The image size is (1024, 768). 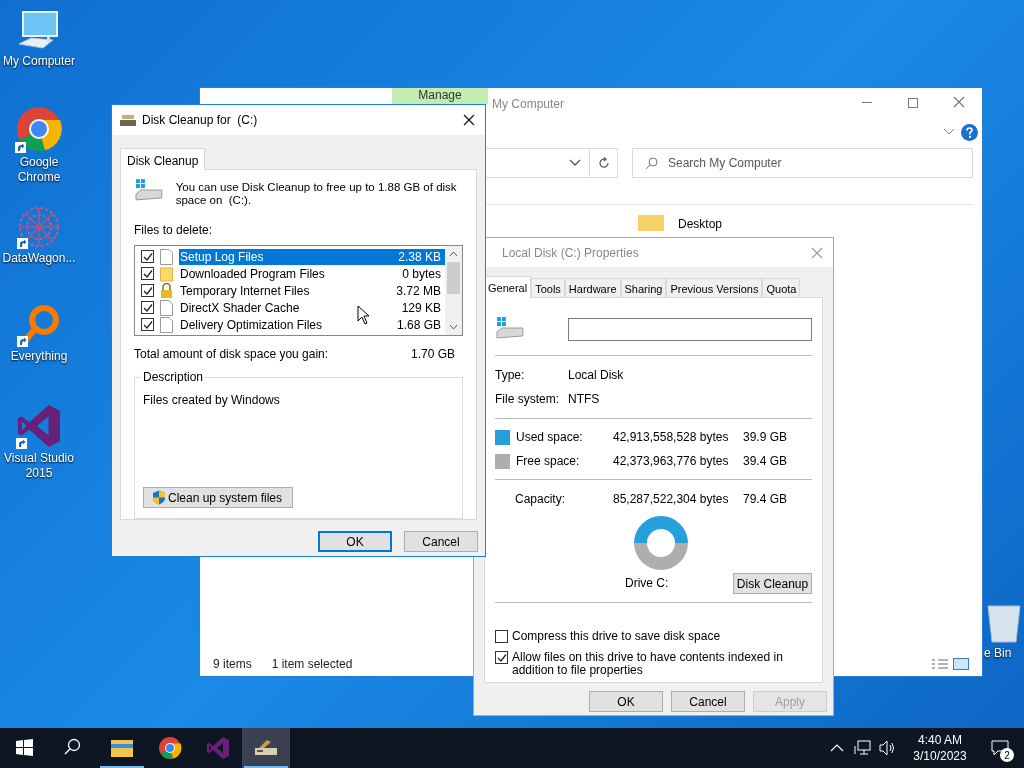 What do you see at coordinates (39, 227) in the screenshot?
I see `mesh-pattern-icon` at bounding box center [39, 227].